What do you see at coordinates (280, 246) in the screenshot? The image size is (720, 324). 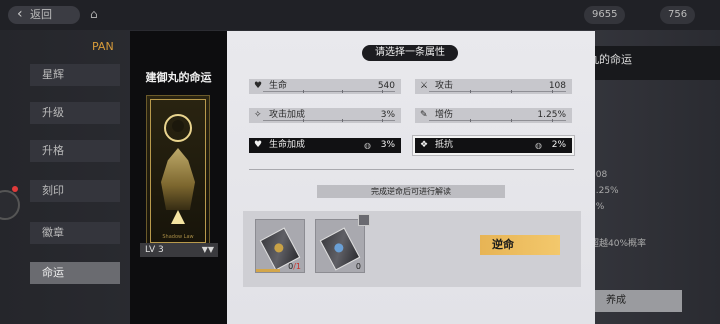 I see `material-slot-1: 0/1` at bounding box center [280, 246].